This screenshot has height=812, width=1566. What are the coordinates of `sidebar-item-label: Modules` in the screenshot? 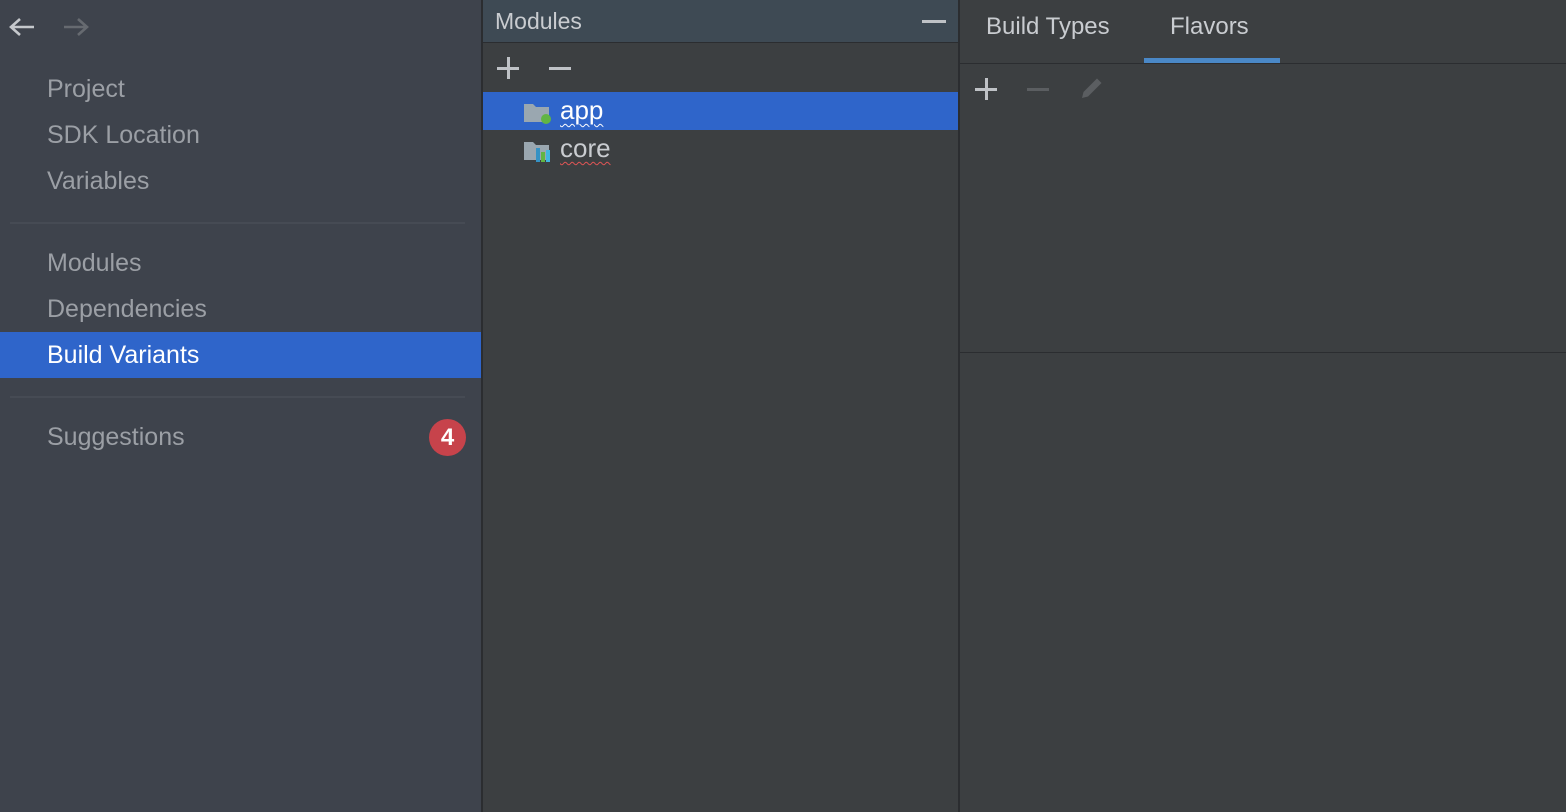 It's located at (94, 263).